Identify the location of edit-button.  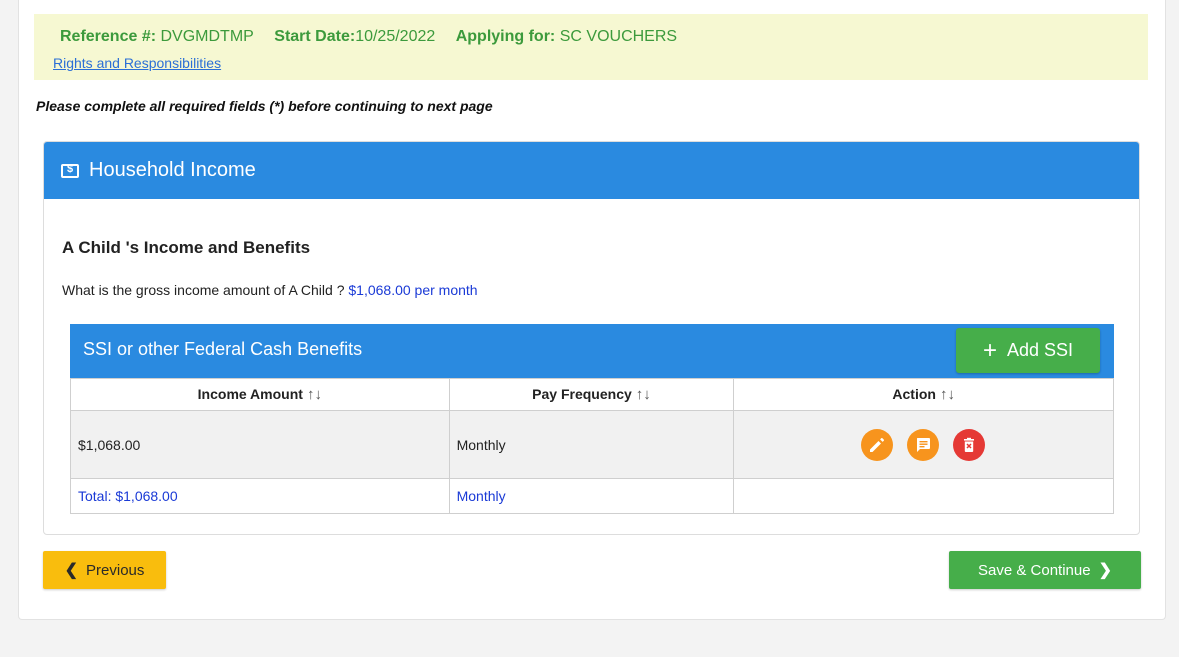
(877, 444).